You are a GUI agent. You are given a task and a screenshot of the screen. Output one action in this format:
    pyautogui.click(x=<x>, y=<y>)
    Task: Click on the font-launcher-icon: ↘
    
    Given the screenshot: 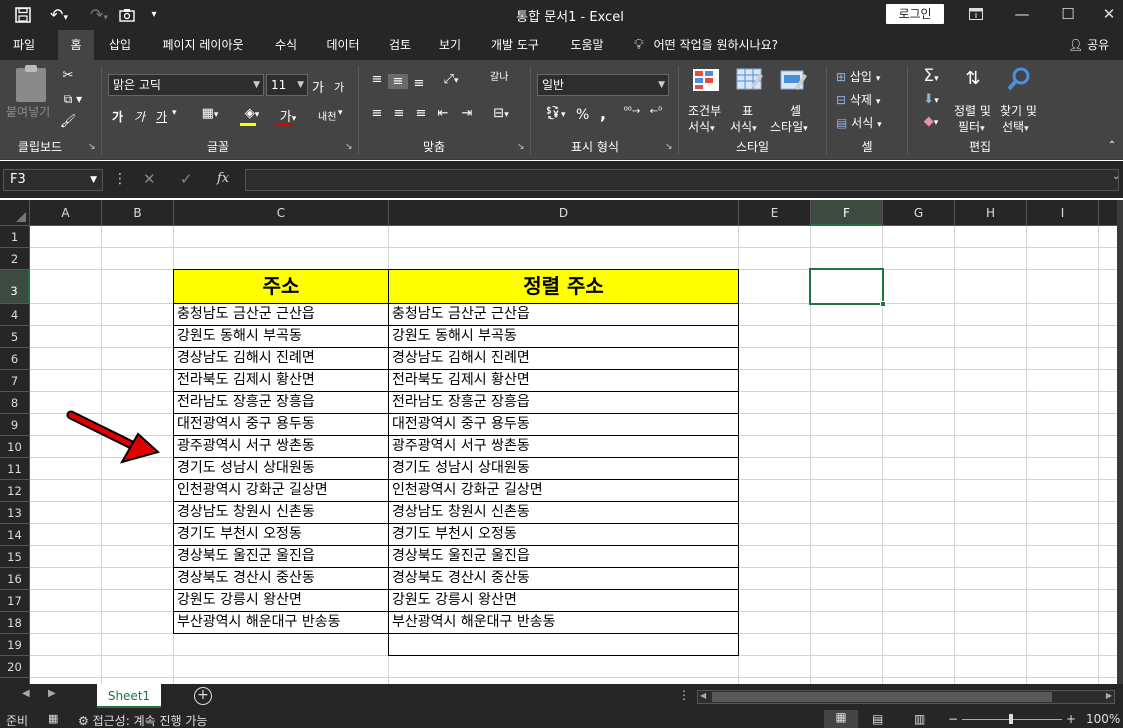 What is the action you would take?
    pyautogui.click(x=350, y=147)
    